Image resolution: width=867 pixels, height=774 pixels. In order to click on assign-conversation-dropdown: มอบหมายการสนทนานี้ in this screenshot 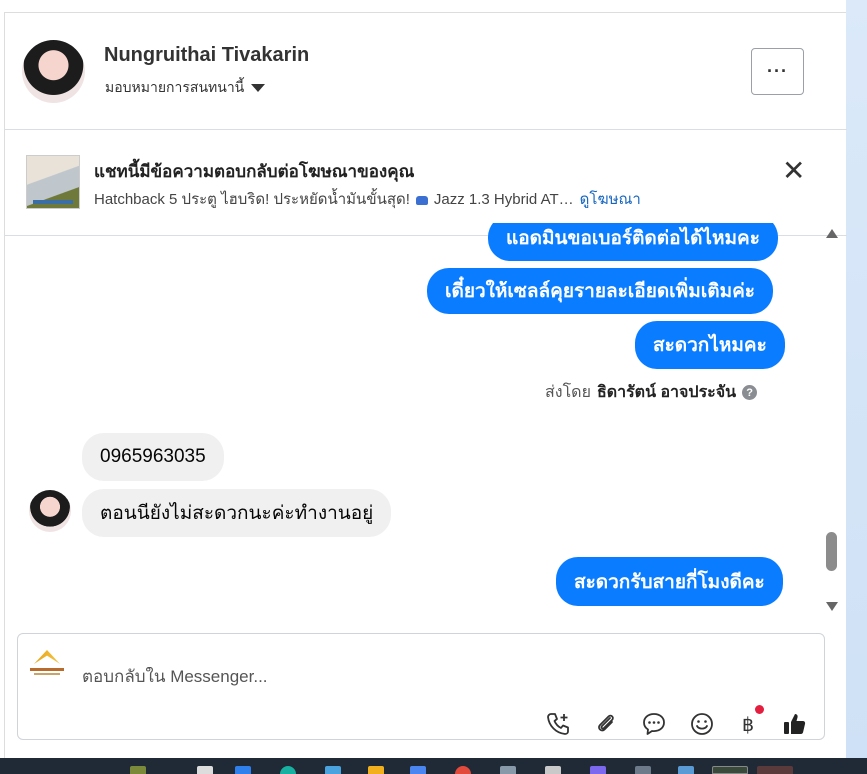, I will do `click(185, 88)`.